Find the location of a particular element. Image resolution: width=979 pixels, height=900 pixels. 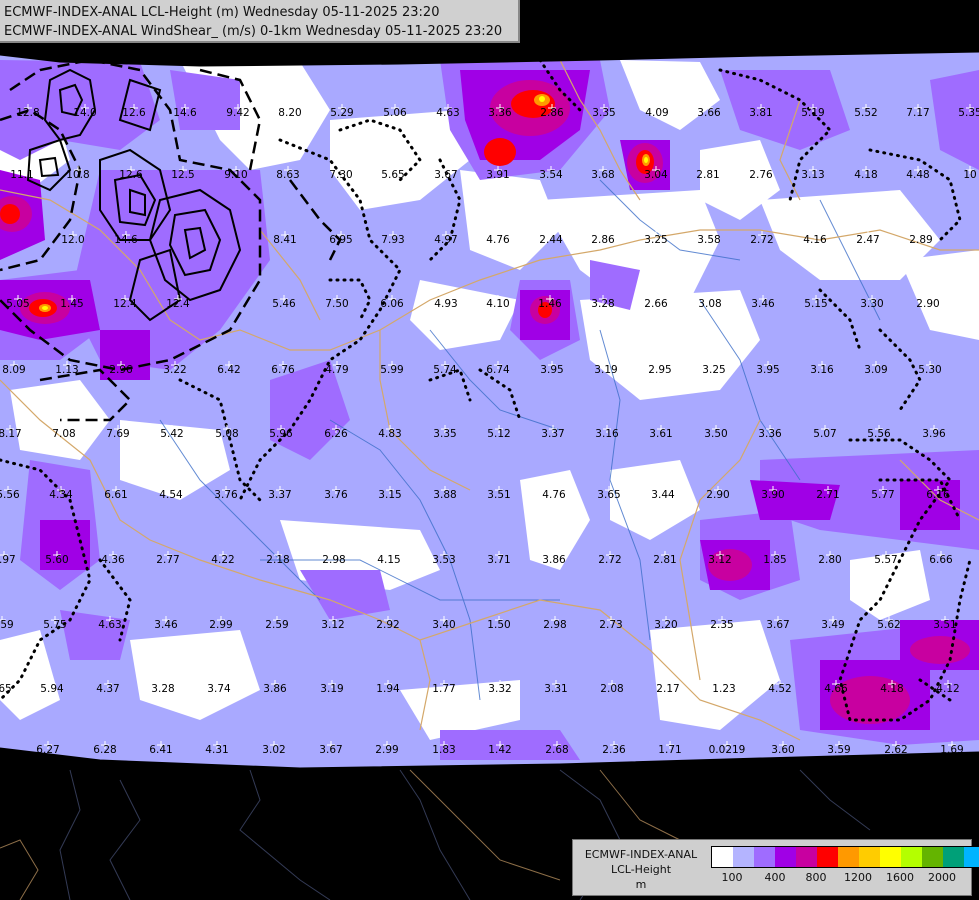

windshear-value-label: 7.50 is located at coordinates (336, 304).